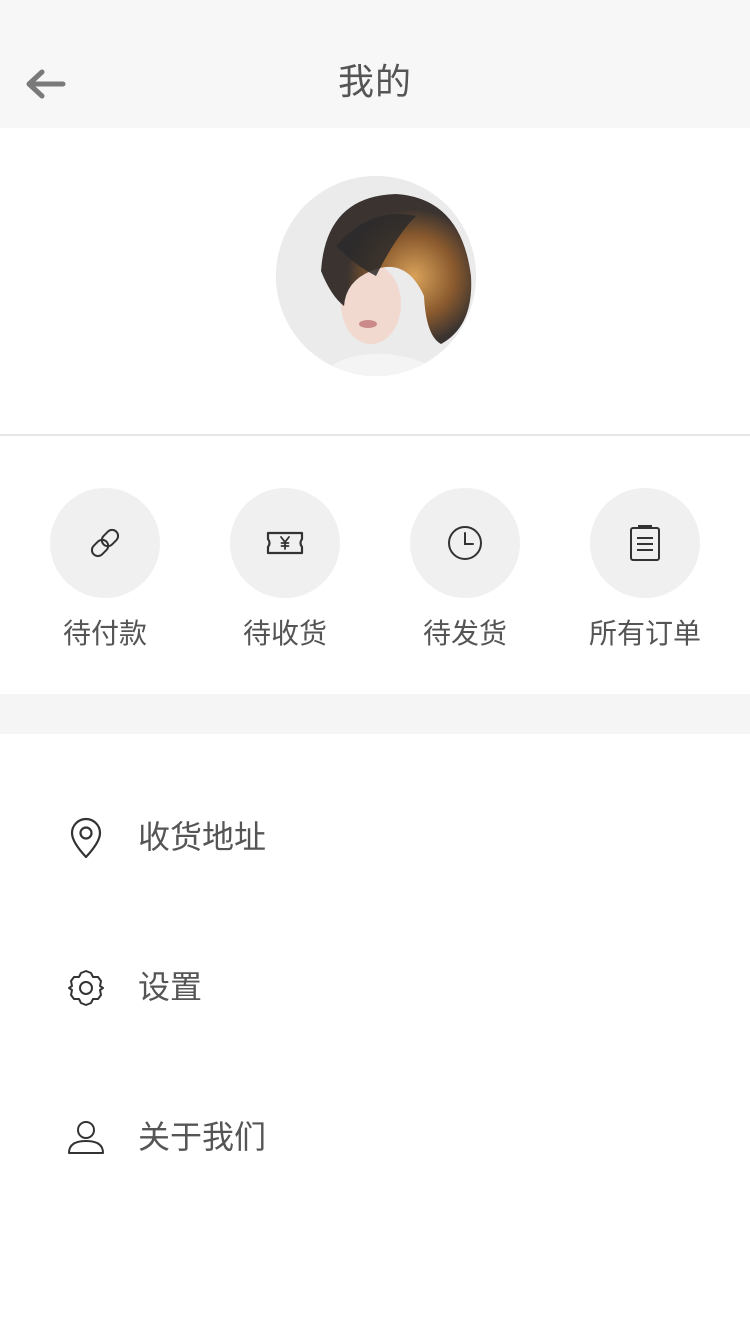 The image size is (750, 1334). Describe the element at coordinates (374, 82) in the screenshot. I see `page-title: 我的` at that location.